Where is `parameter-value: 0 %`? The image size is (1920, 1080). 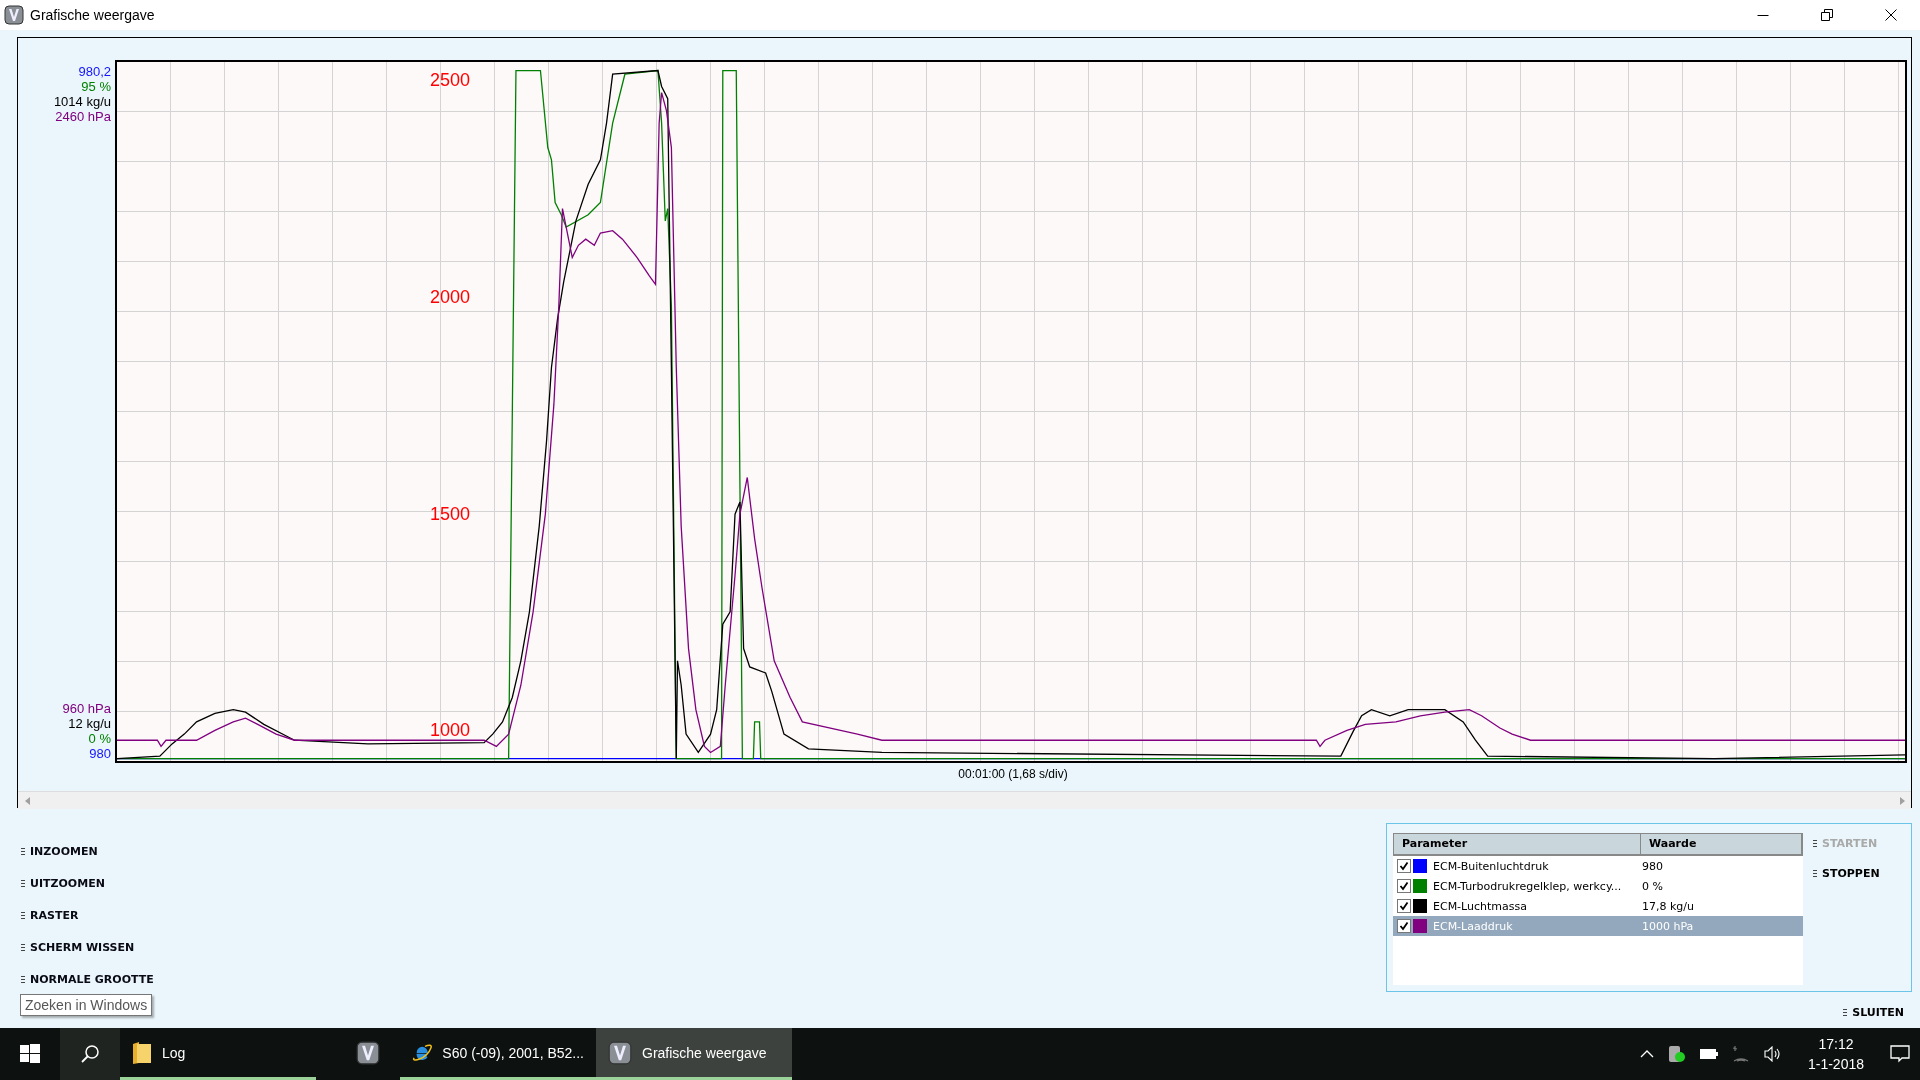
parameter-value: 0 % is located at coordinates (1653, 886).